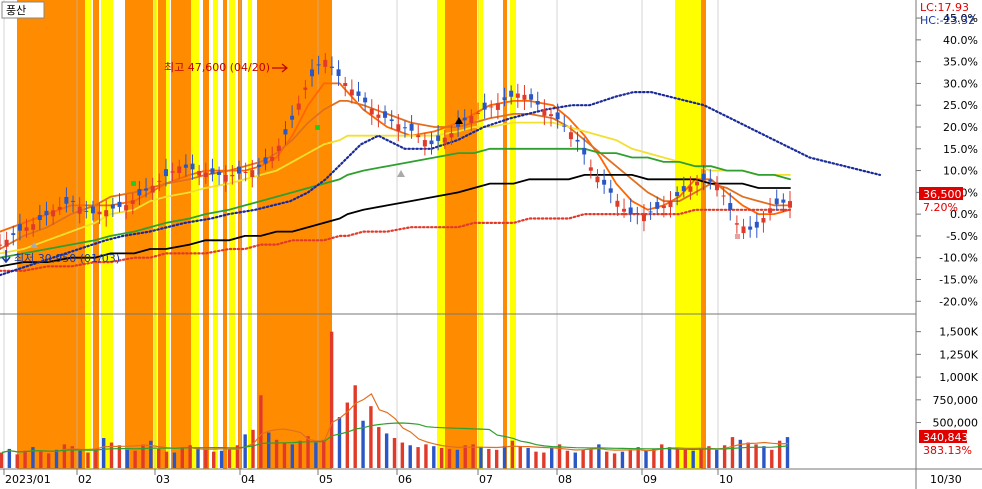 This screenshot has height=489, width=982. I want to click on y-tick-label: -10.0%, so click(958, 258).